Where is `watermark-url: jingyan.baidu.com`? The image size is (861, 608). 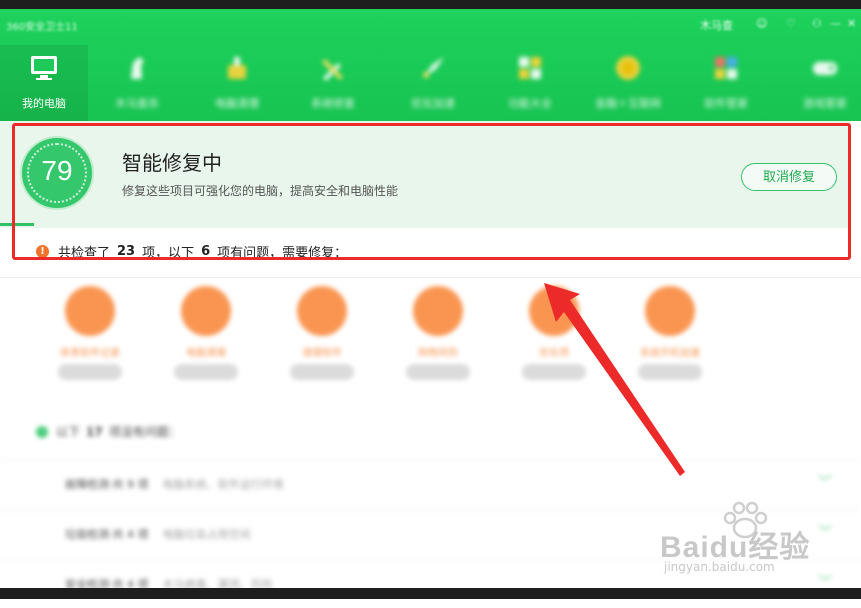 watermark-url: jingyan.baidu.com is located at coordinates (719, 567).